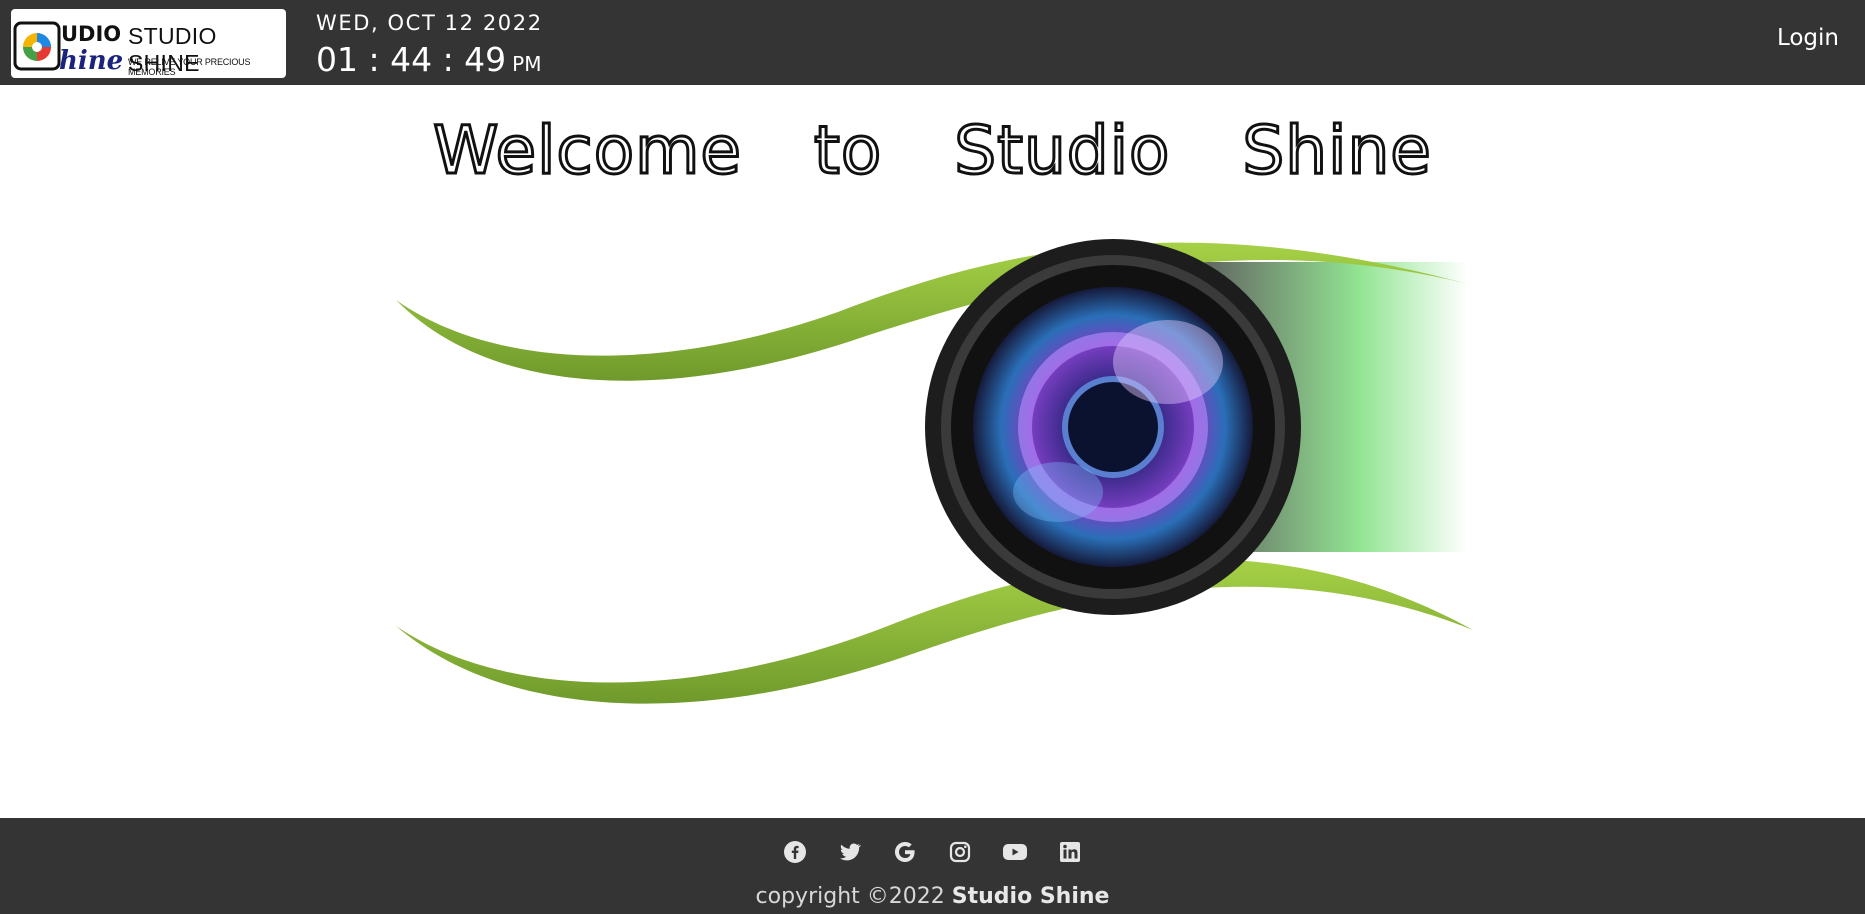 The height and width of the screenshot is (914, 1865). Describe the element at coordinates (1070, 852) in the screenshot. I see `linkedin-icon` at that location.